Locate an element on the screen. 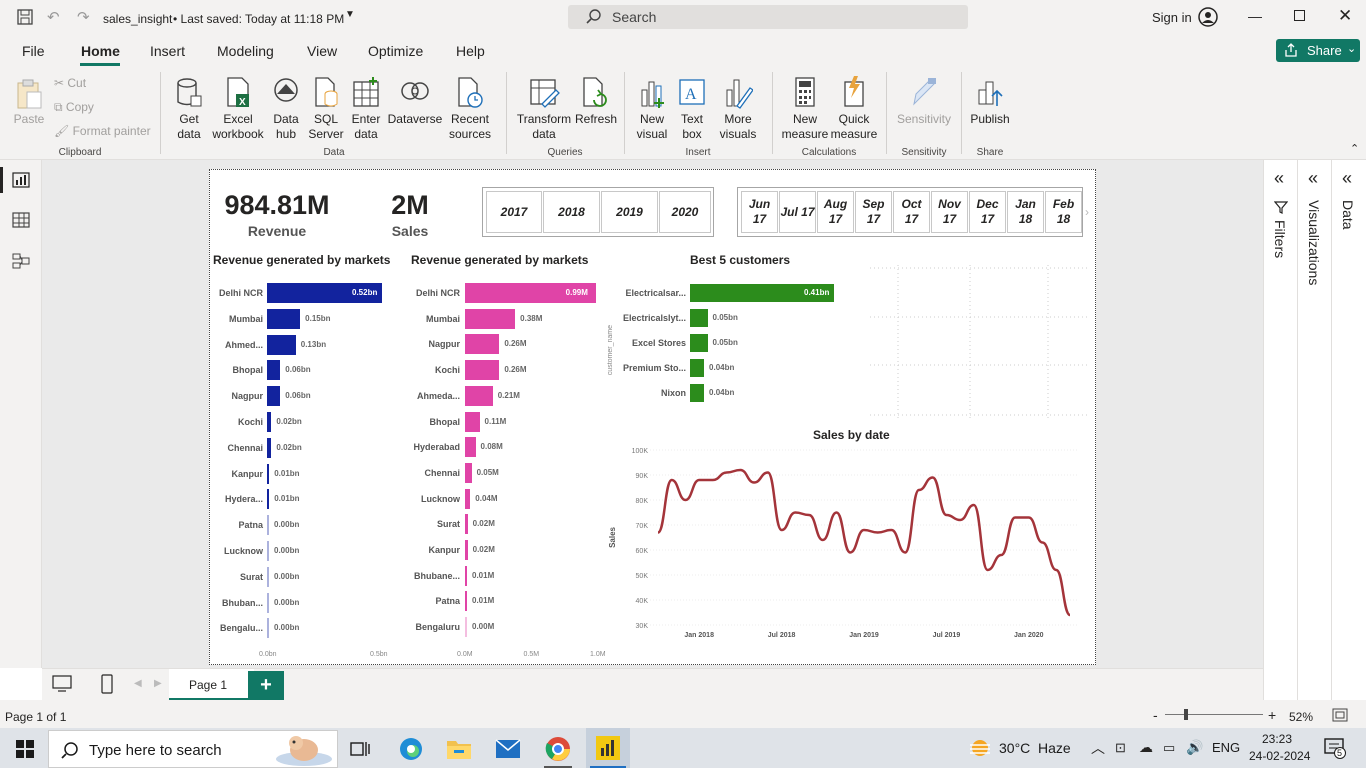 This screenshot has height=770, width=1366. tray-device-icon: ⊡ is located at coordinates (1120, 748).